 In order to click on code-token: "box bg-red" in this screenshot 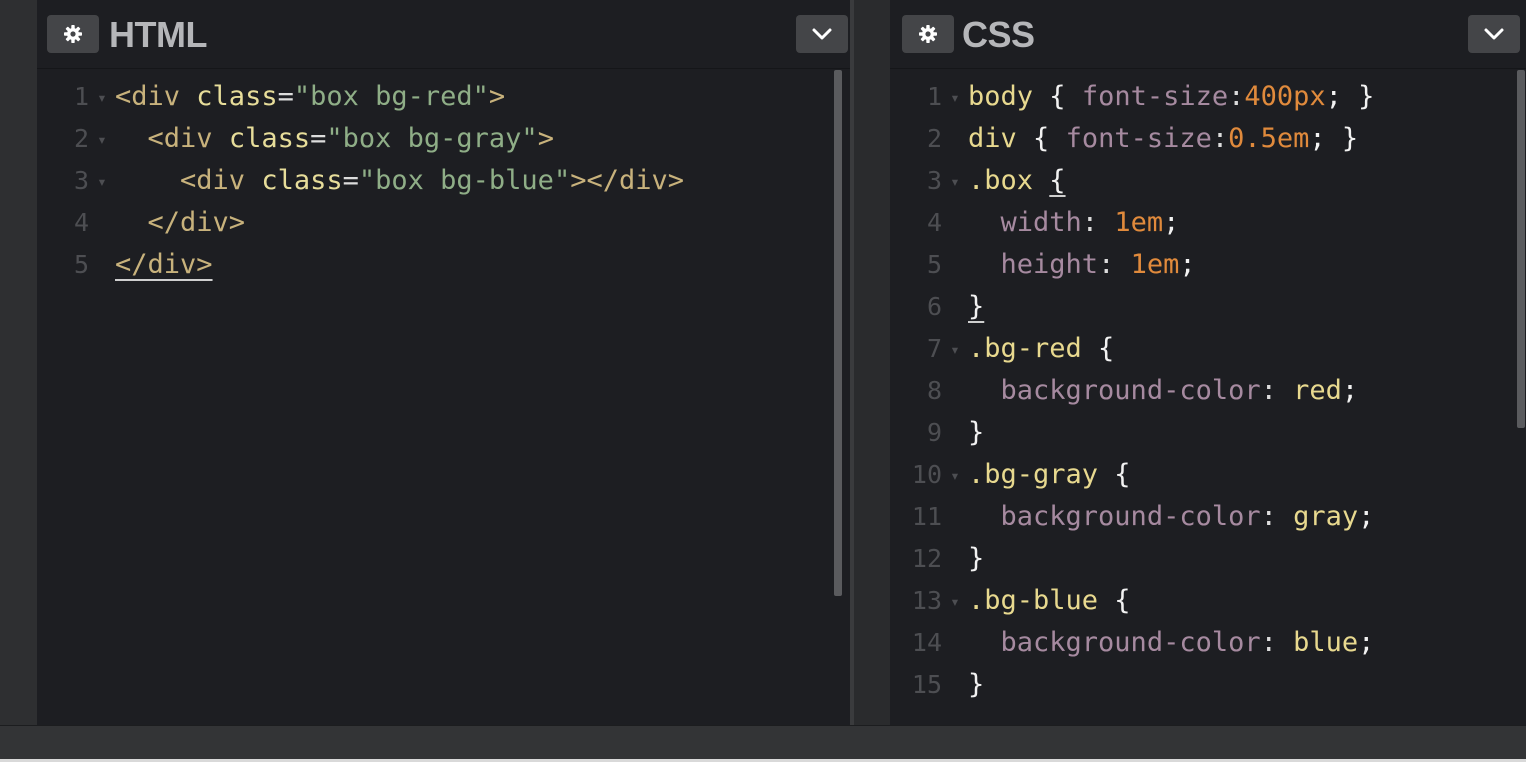, I will do `click(391, 96)`.